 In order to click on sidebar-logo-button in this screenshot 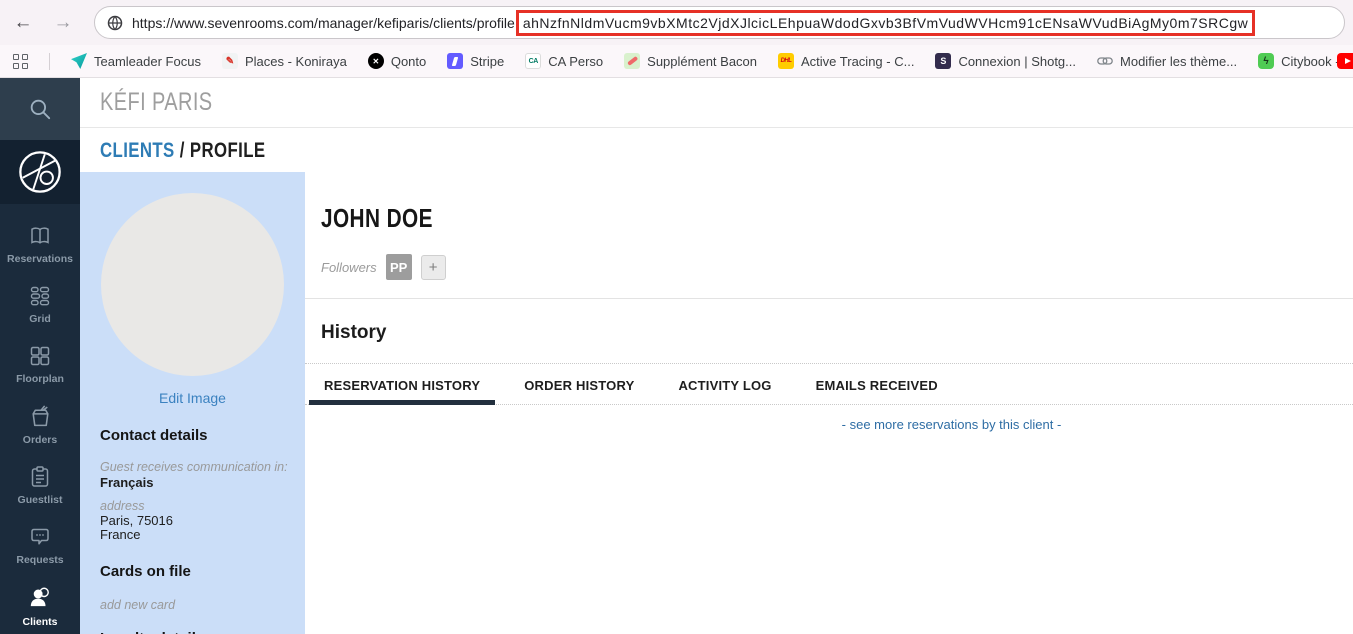, I will do `click(40, 172)`.